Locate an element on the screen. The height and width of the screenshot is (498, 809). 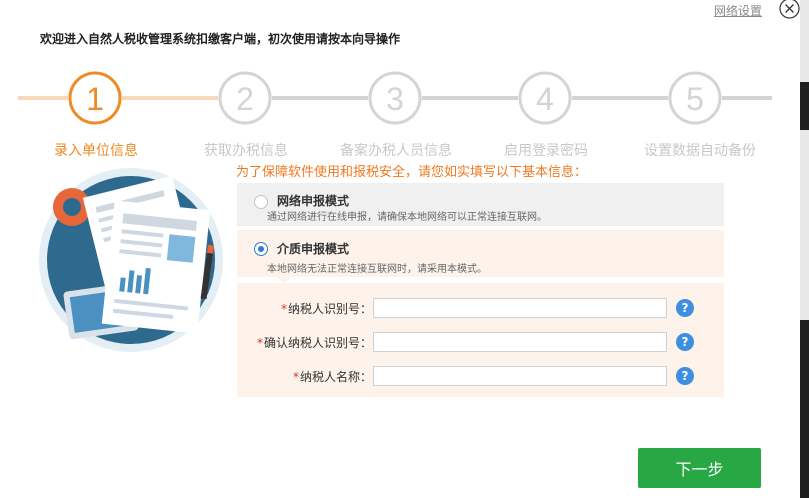
svg-text: 2 is located at coordinates (245, 99).